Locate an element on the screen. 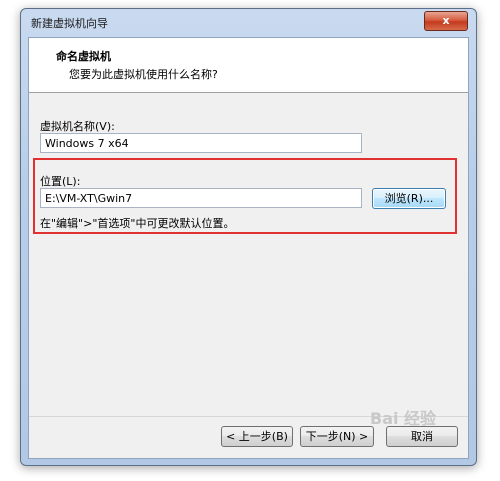 The height and width of the screenshot is (481, 500). cancel-button: 取消 is located at coordinates (422, 436).